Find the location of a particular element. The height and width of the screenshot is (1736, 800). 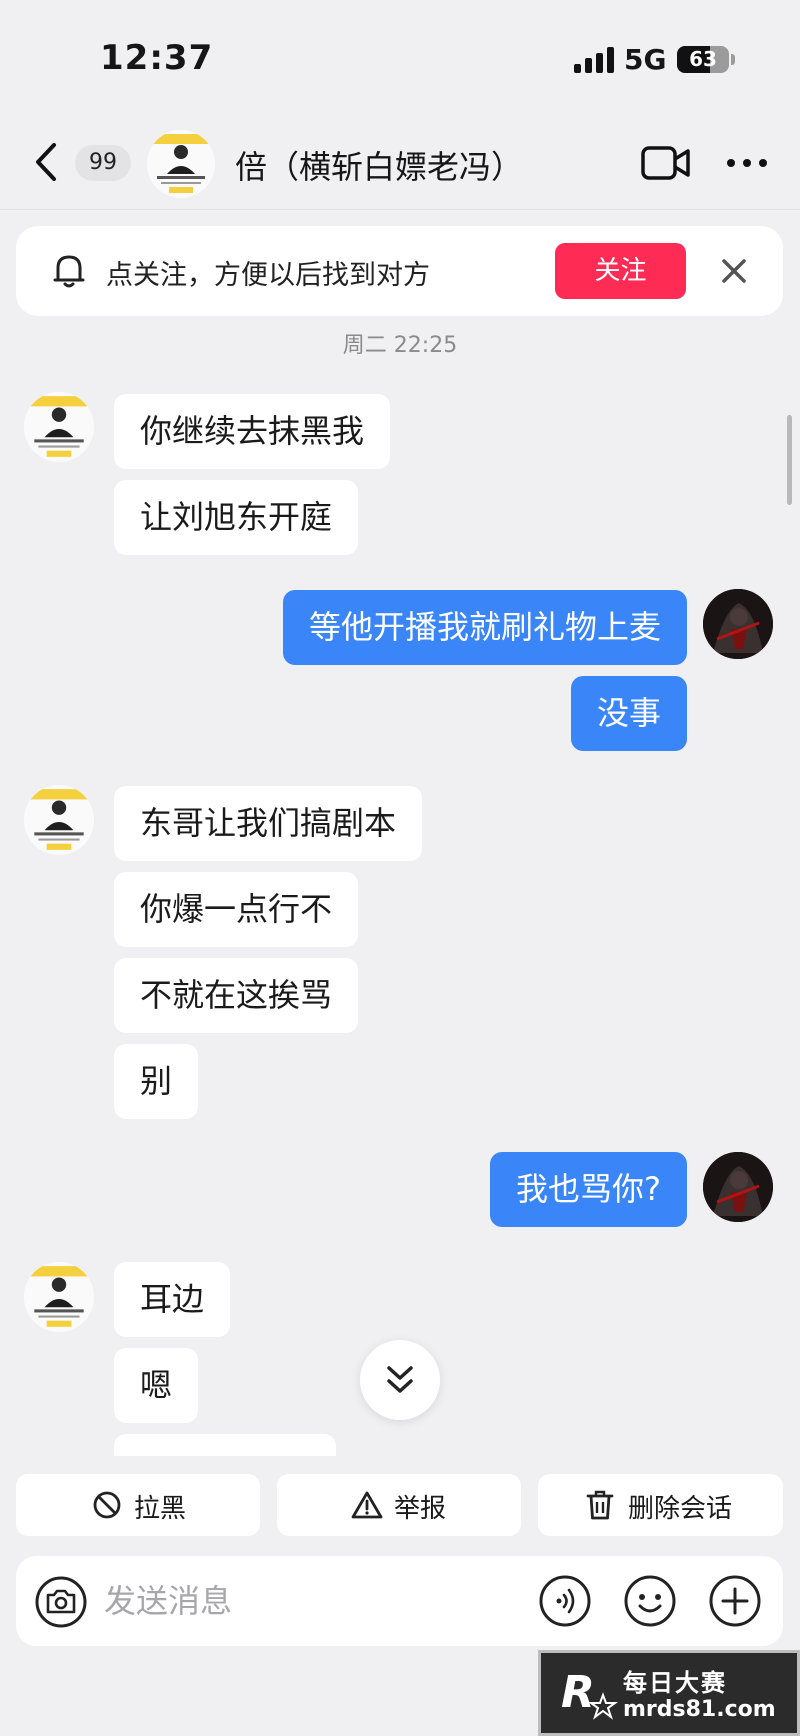

report-label: 举报 is located at coordinates (420, 1509).